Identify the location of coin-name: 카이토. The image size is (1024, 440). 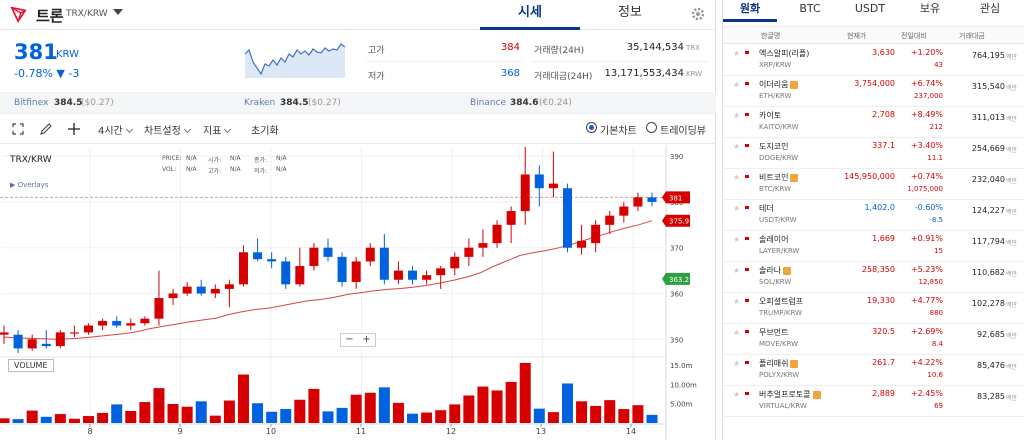
(770, 115).